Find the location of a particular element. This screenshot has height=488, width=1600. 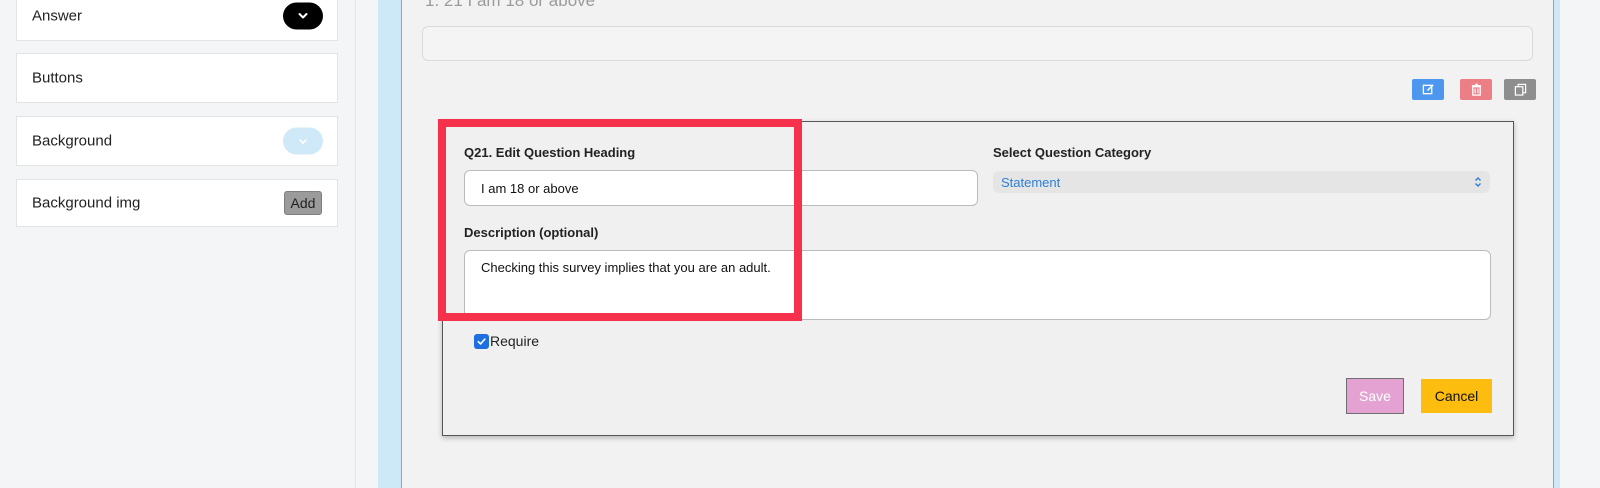

edit-question-button is located at coordinates (1428, 89).